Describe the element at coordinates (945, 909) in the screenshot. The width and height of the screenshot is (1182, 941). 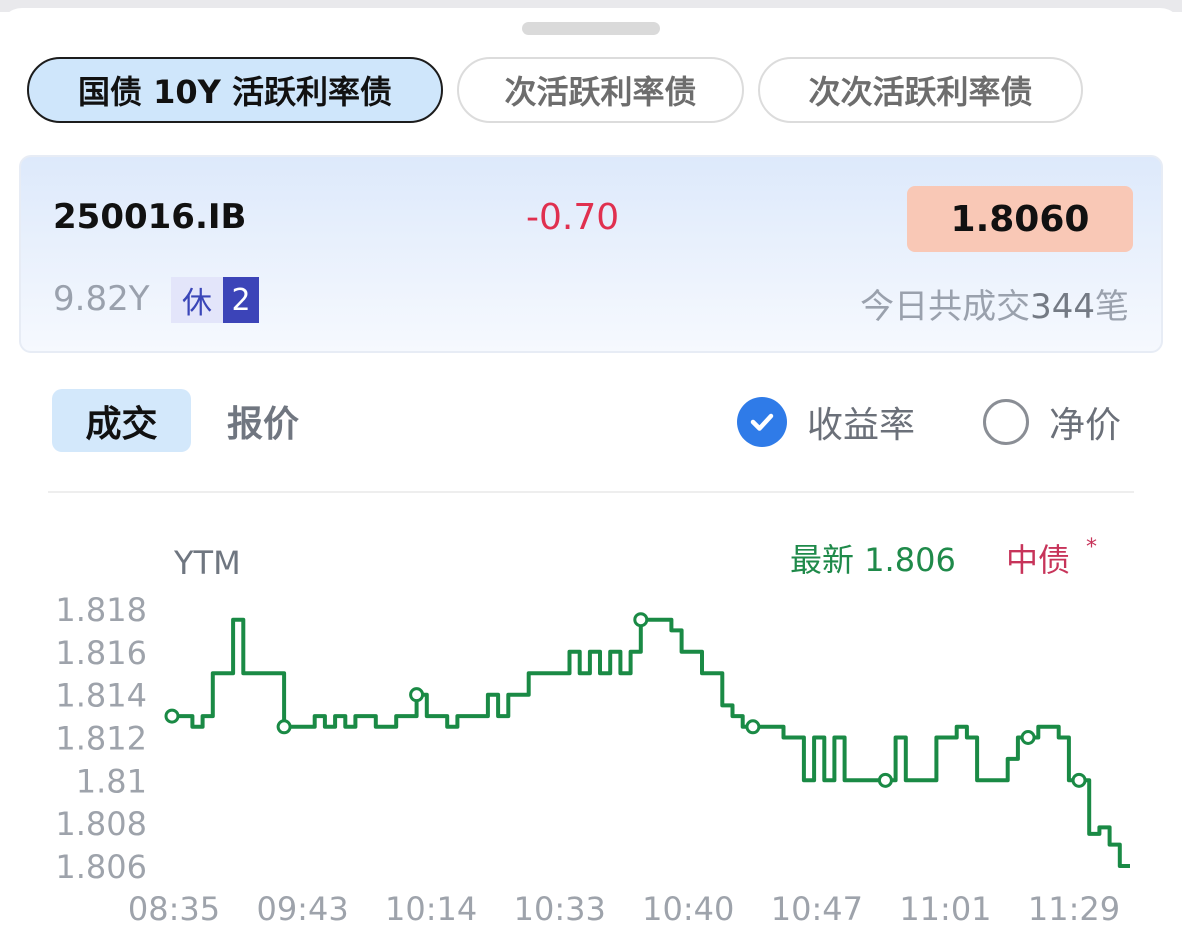
I see `x-tick-label: 11:01` at that location.